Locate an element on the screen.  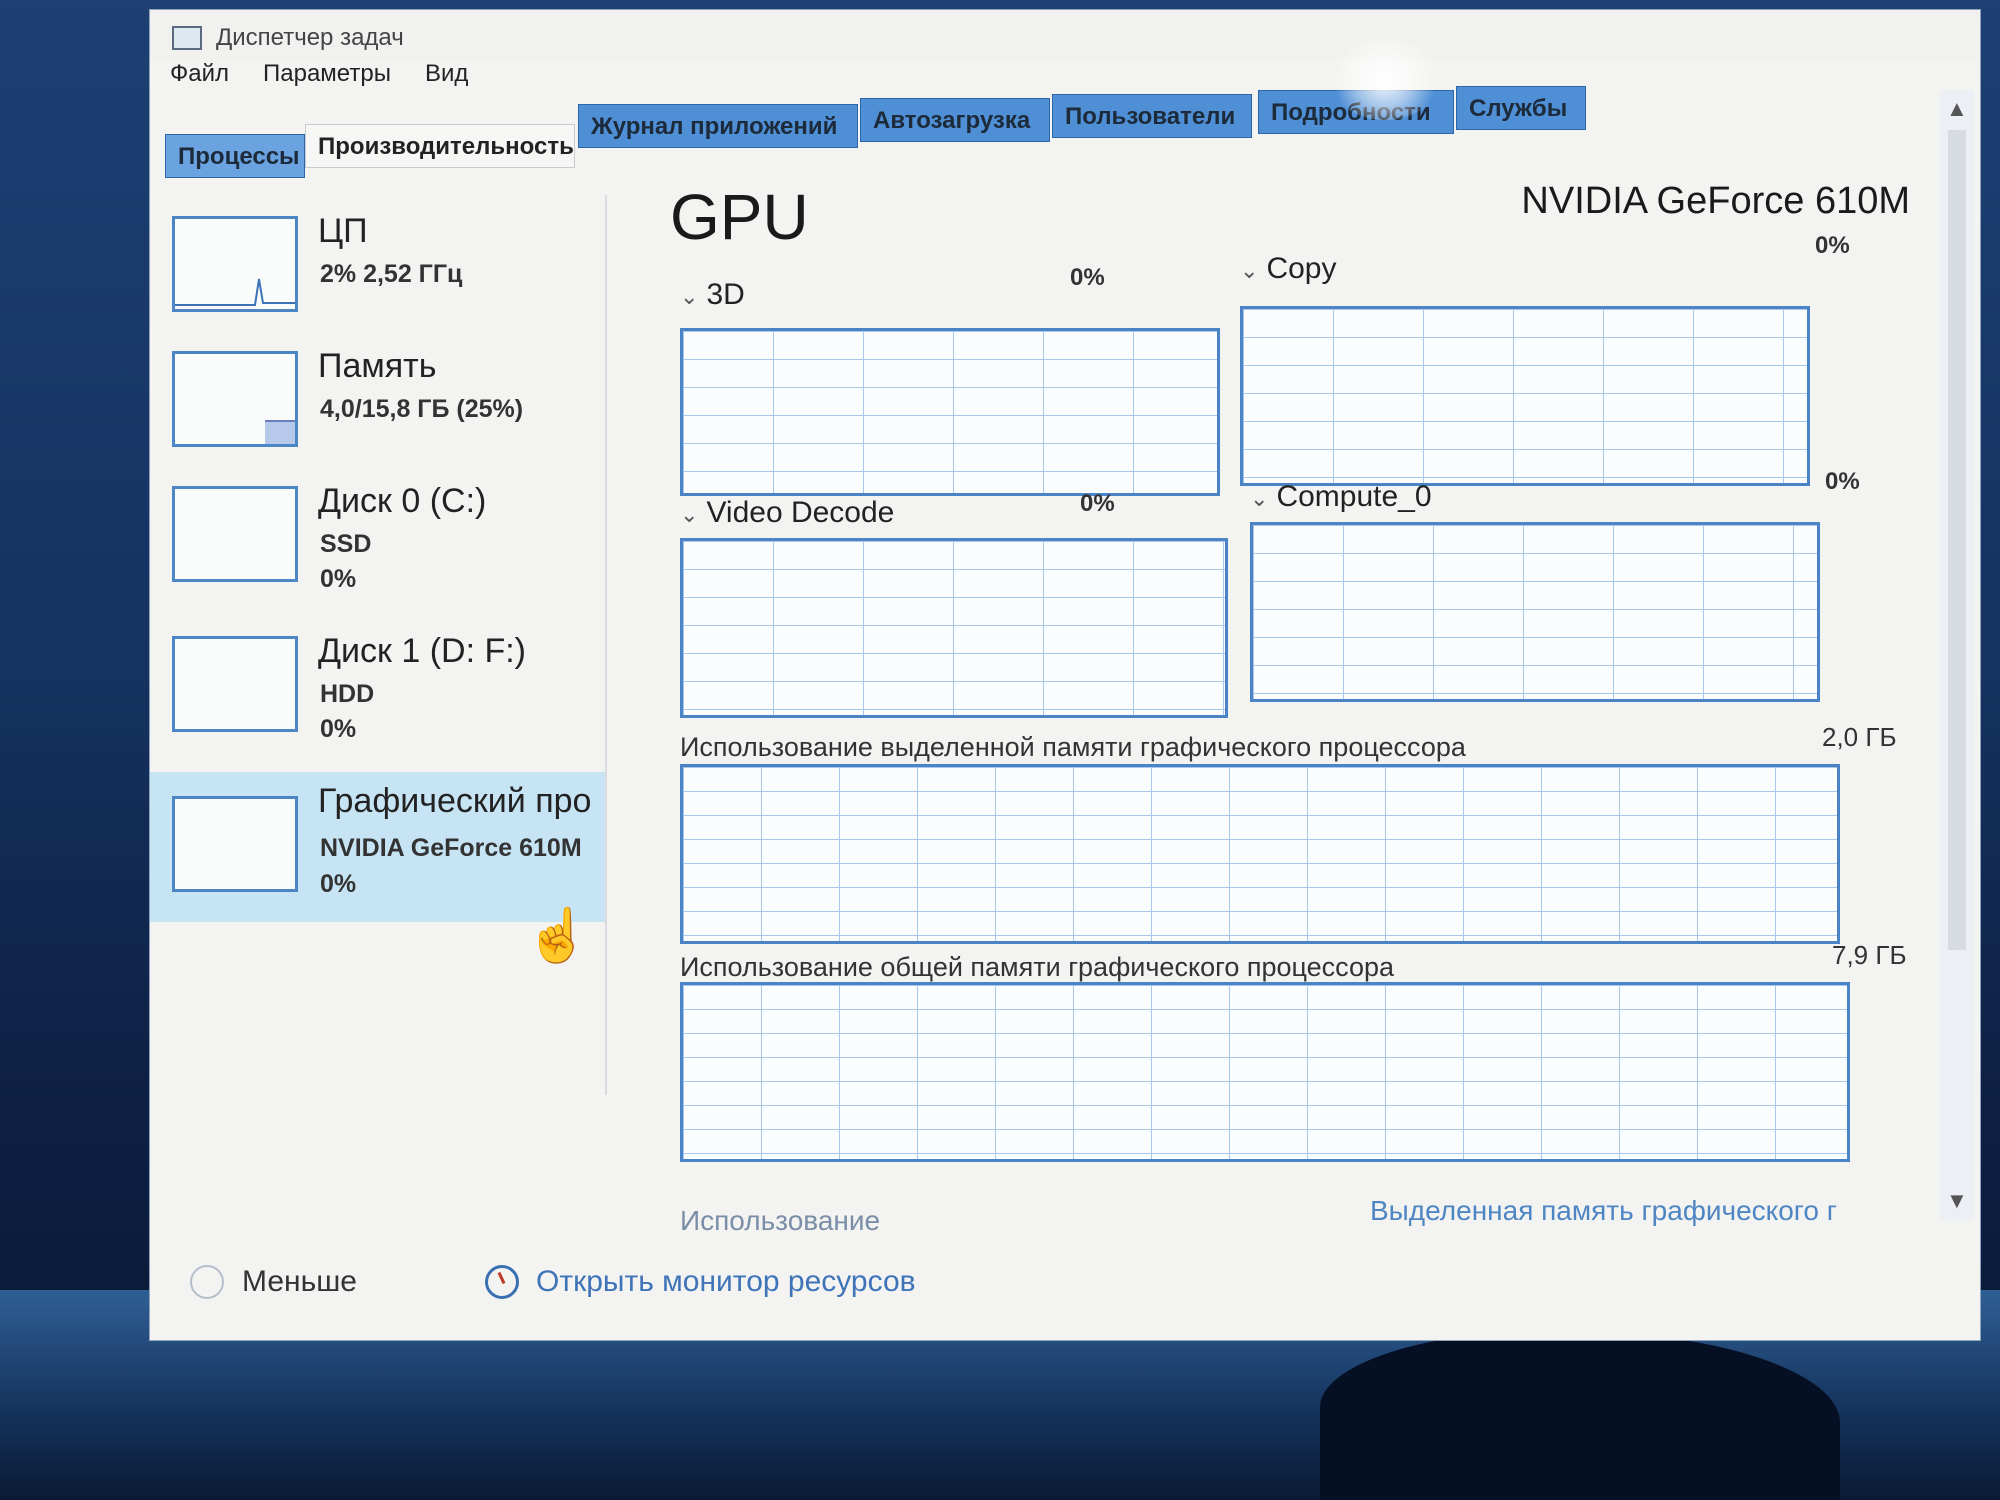
window-title: Диспетчер задач is located at coordinates (310, 37).